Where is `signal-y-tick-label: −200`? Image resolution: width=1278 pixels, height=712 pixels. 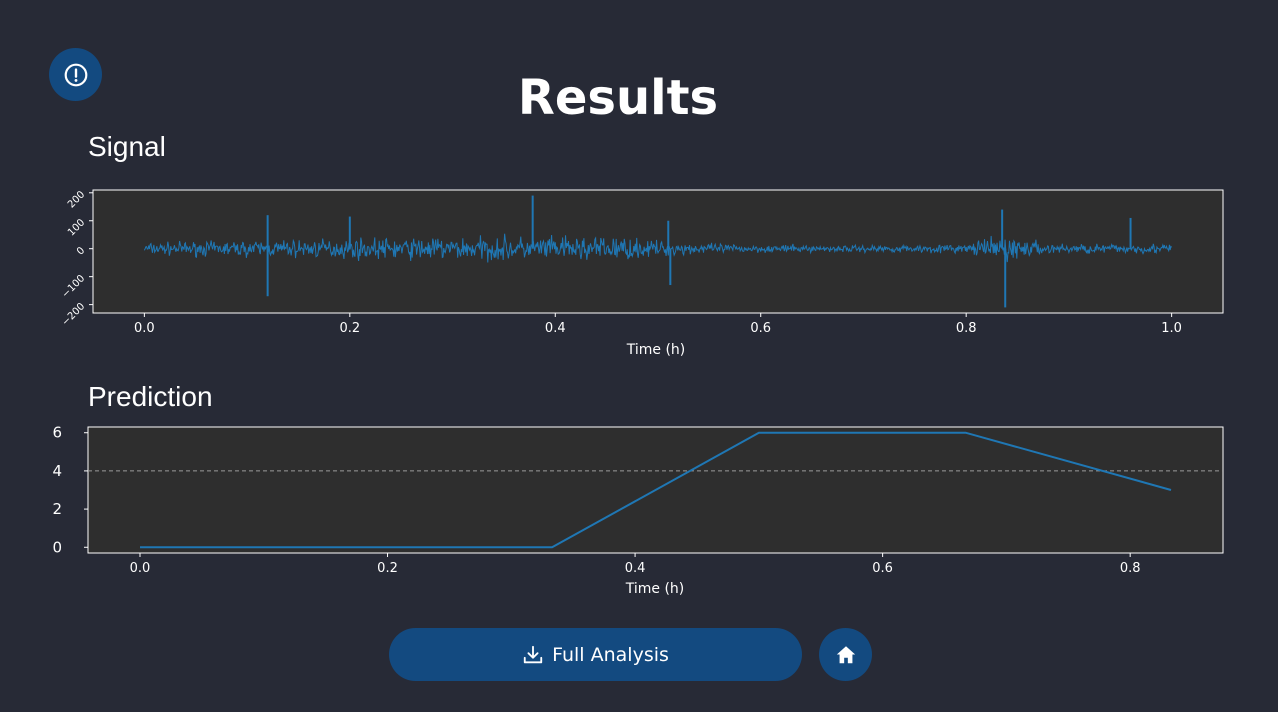
signal-y-tick-label: −200 is located at coordinates (73, 314).